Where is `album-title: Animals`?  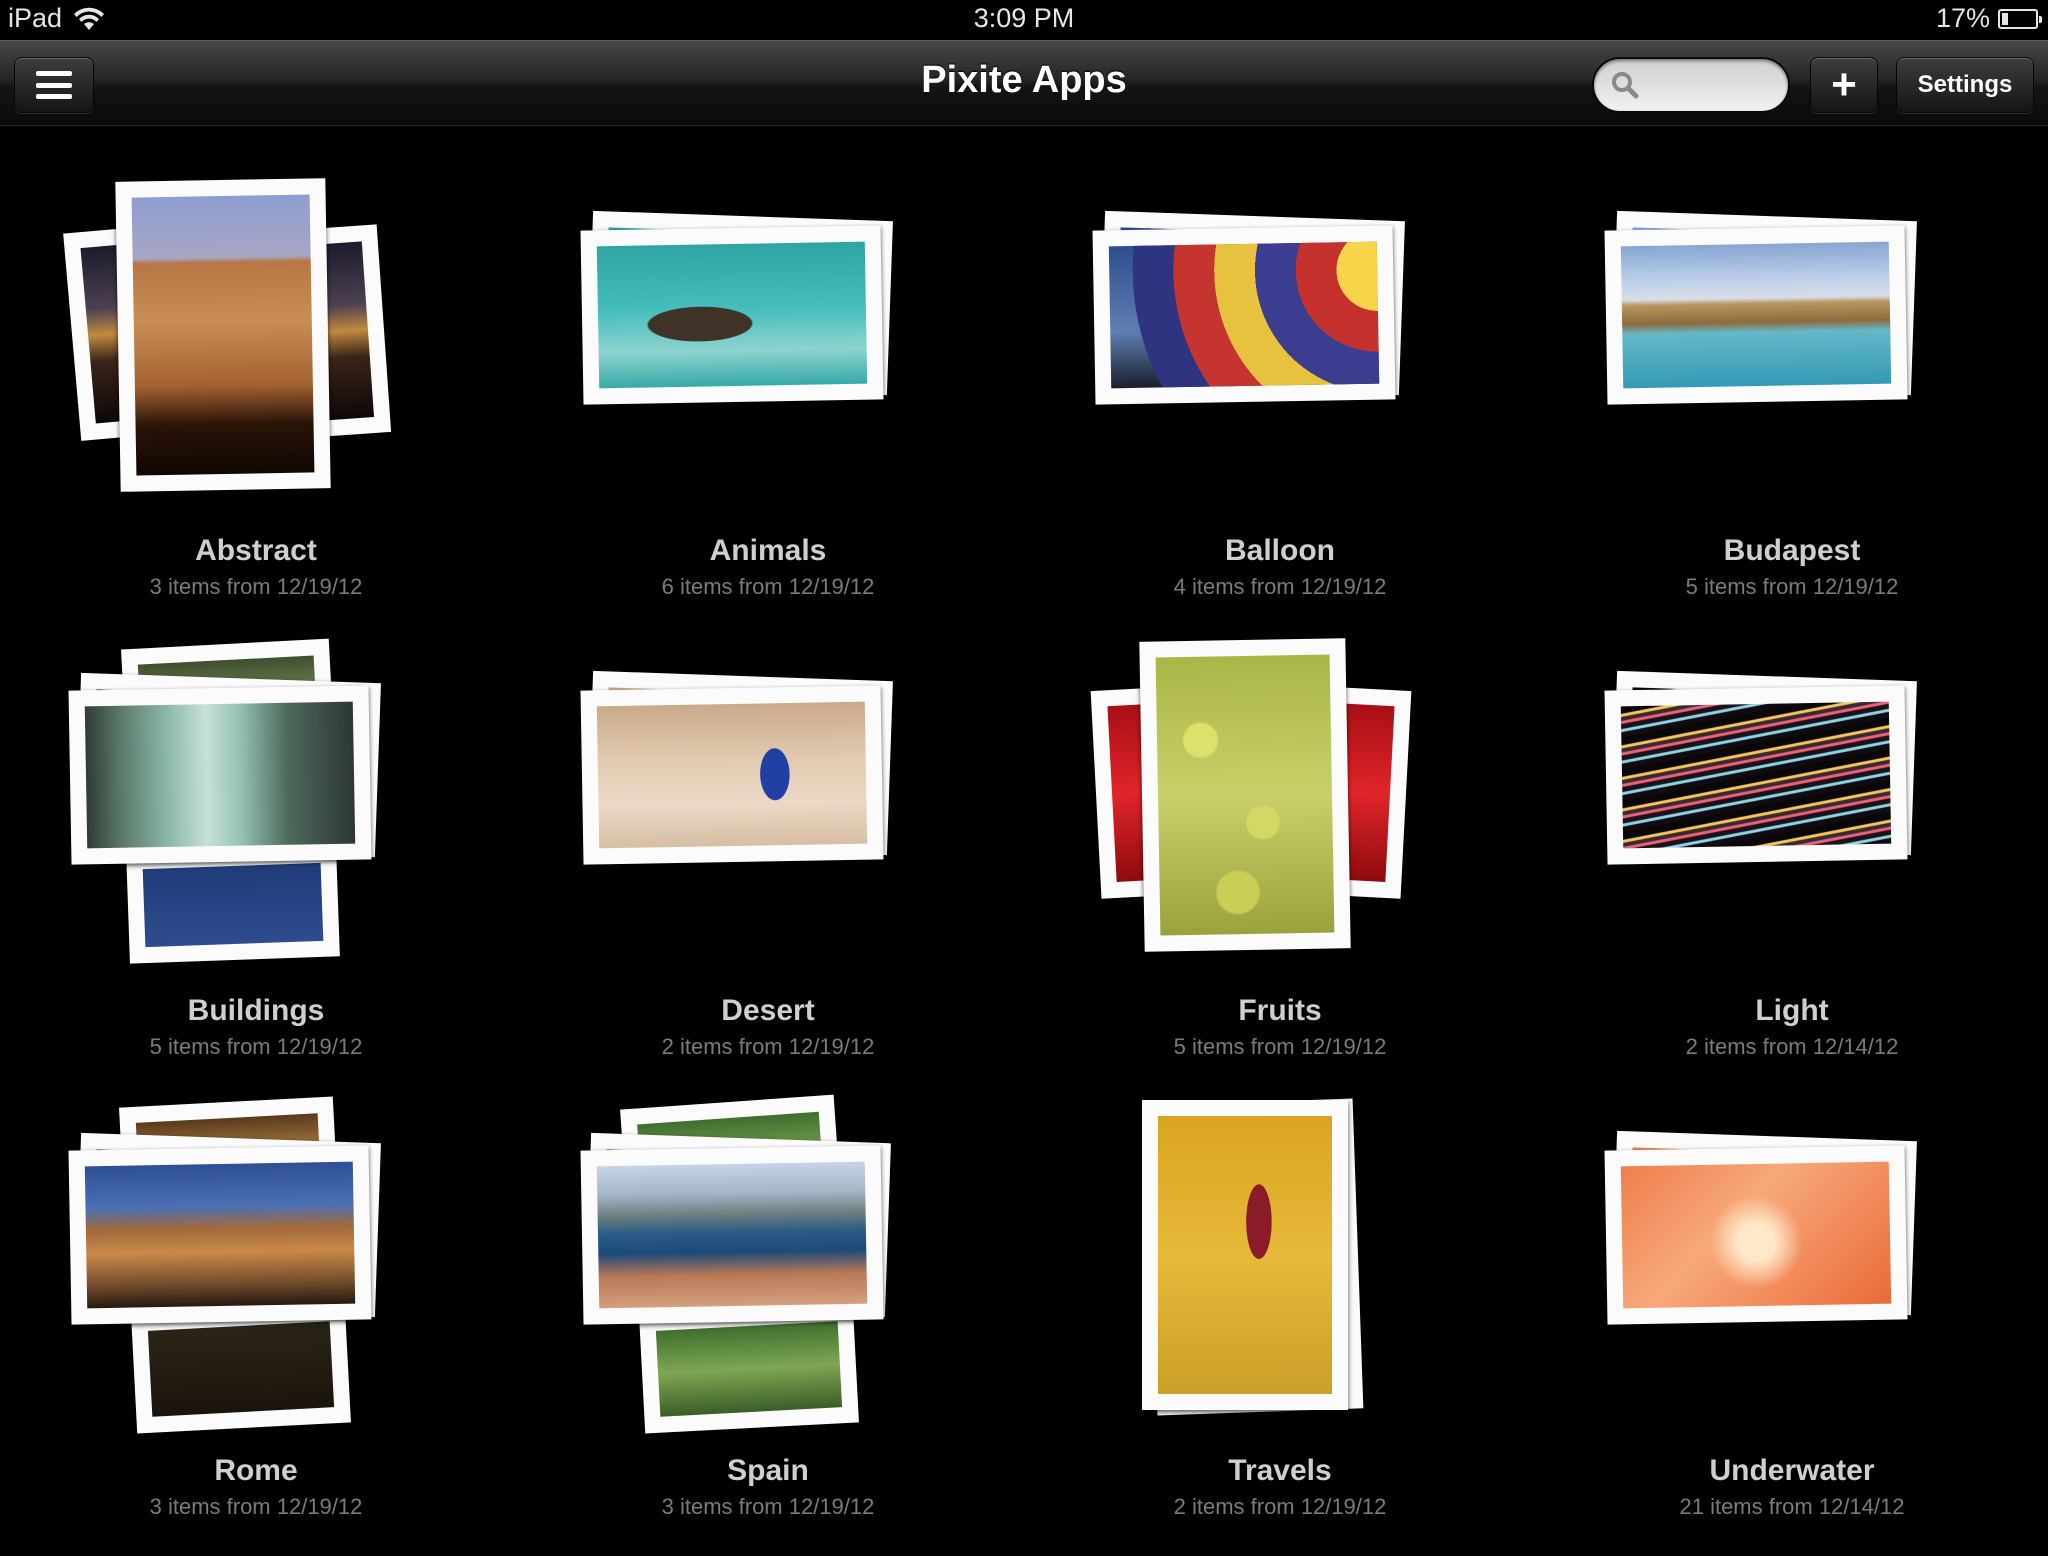 album-title: Animals is located at coordinates (768, 550).